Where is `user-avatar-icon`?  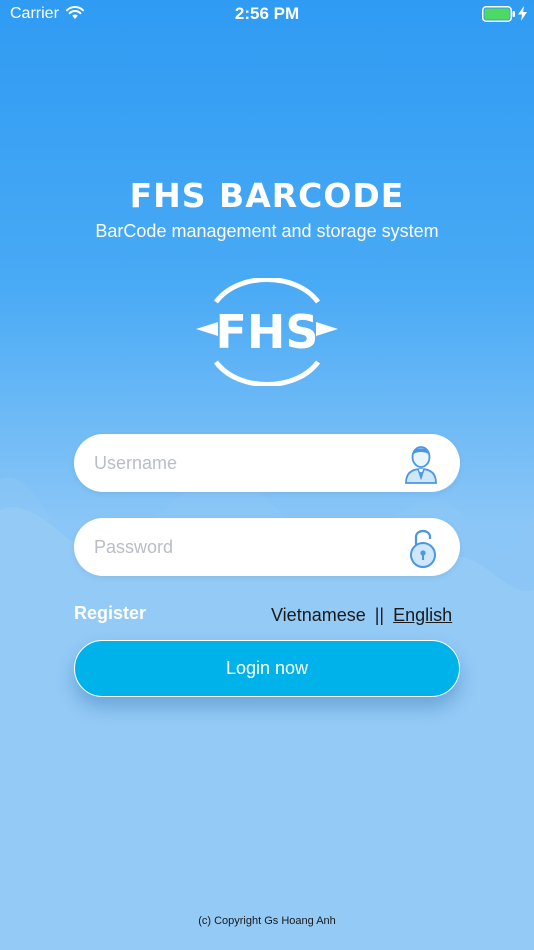 user-avatar-icon is located at coordinates (421, 465).